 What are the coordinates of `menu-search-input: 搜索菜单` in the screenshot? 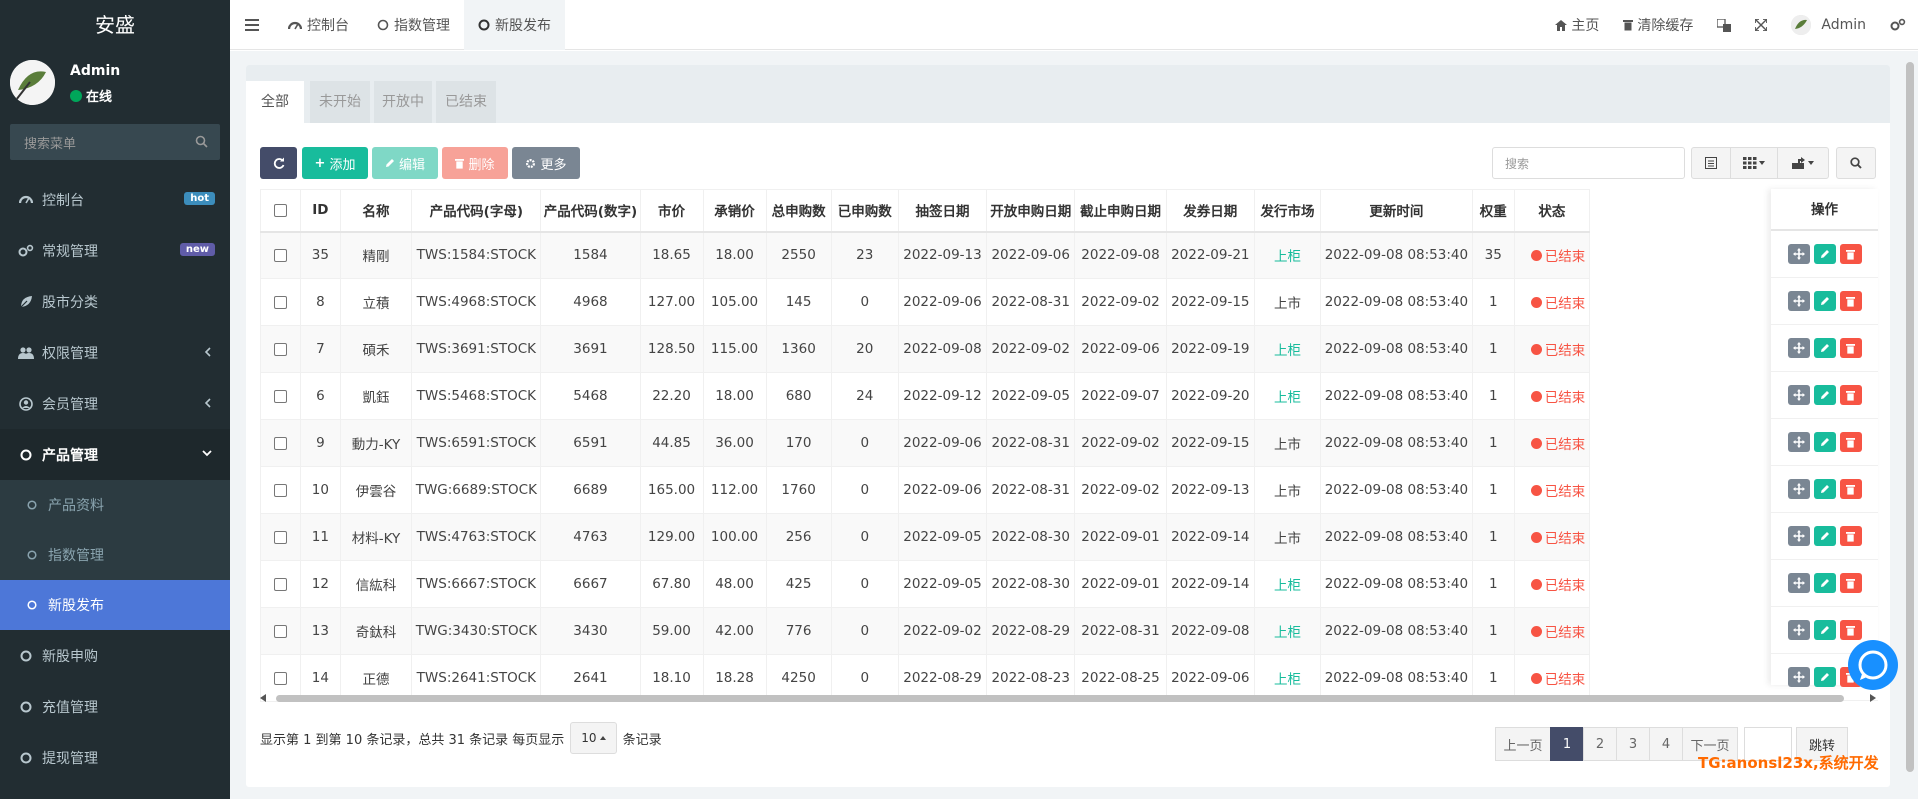 It's located at (115, 142).